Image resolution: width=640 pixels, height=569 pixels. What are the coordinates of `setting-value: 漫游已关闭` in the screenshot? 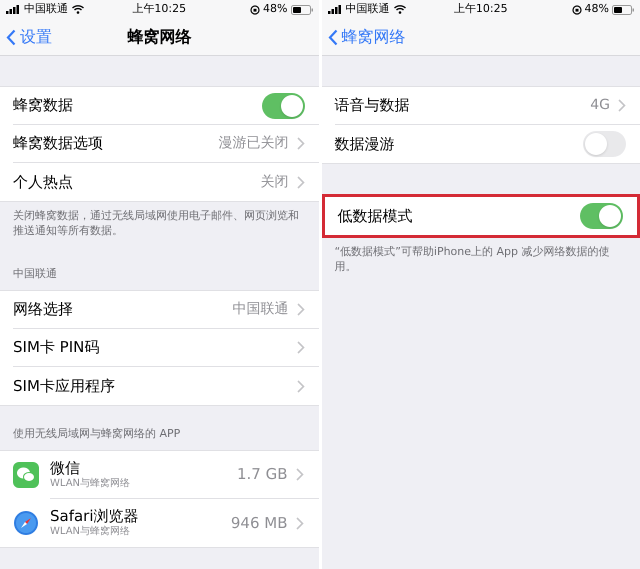 It's located at (253, 143).